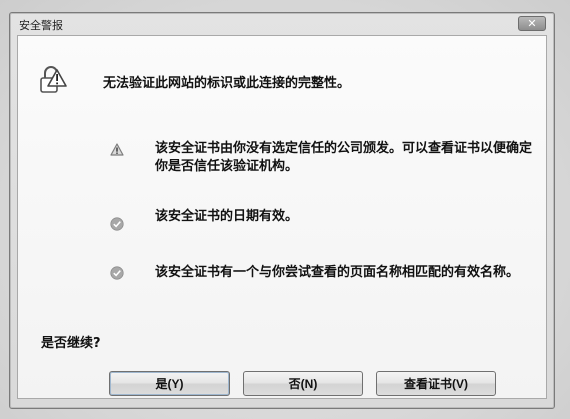  What do you see at coordinates (169, 383) in the screenshot?
I see `yes-button: 是(Y)` at bounding box center [169, 383].